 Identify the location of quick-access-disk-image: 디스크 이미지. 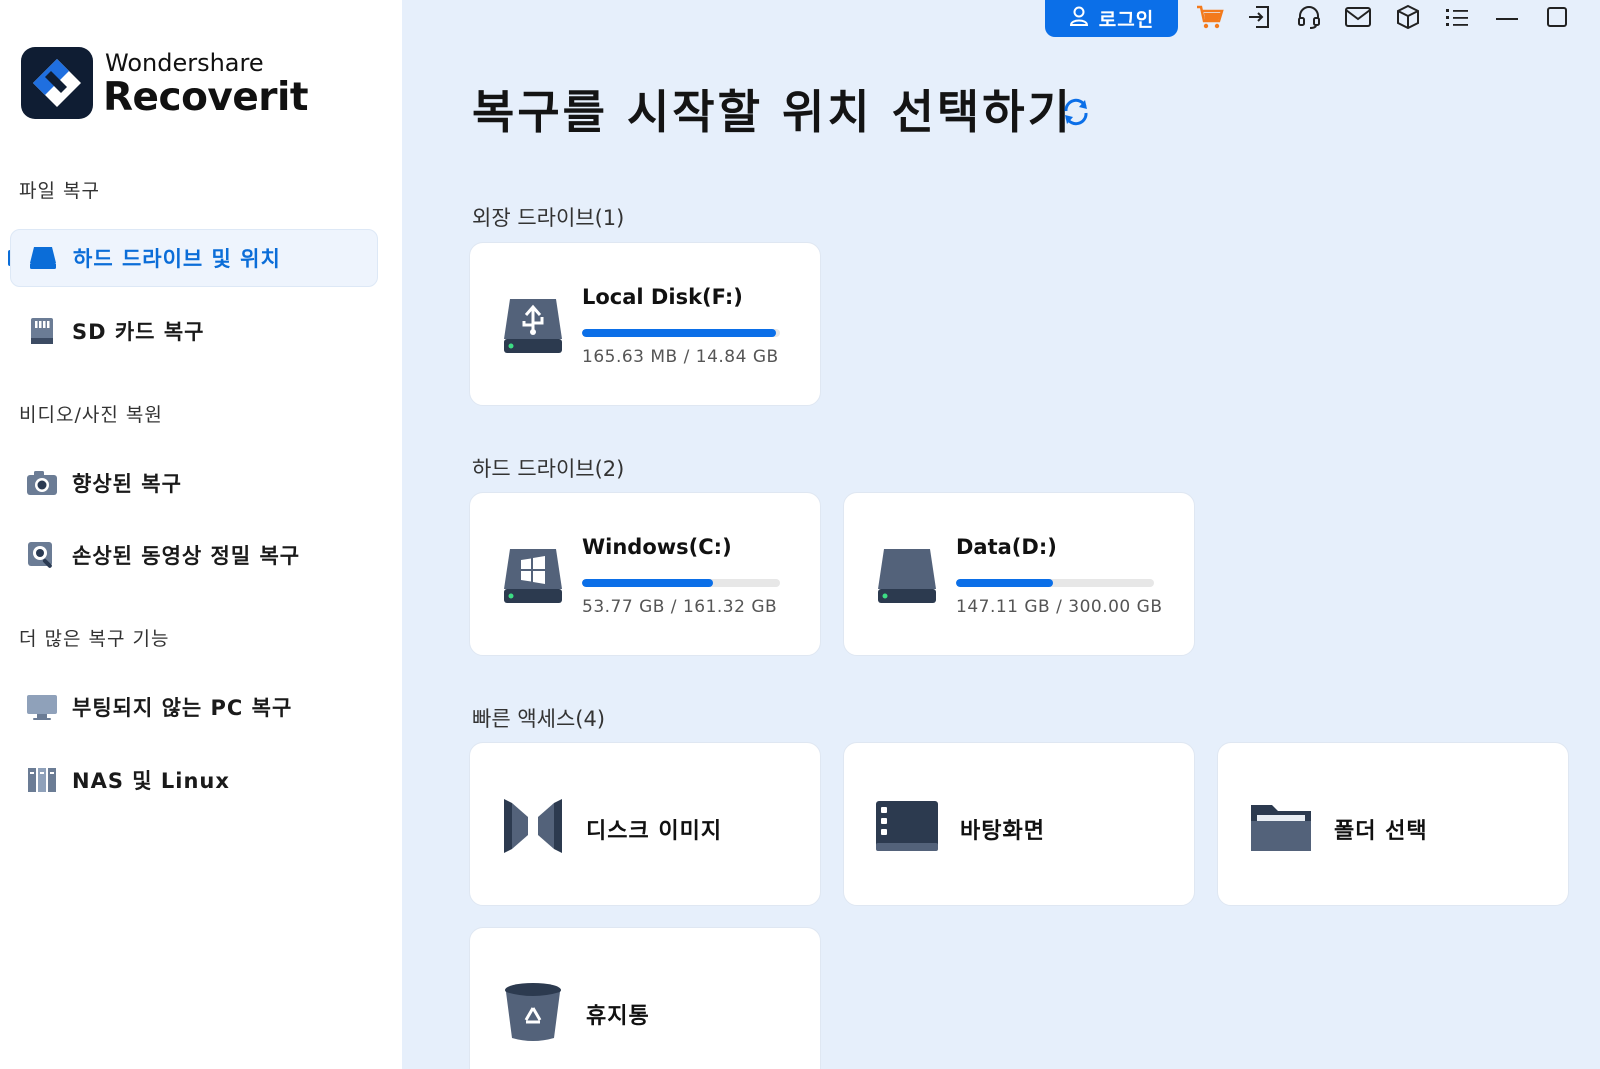
(645, 824).